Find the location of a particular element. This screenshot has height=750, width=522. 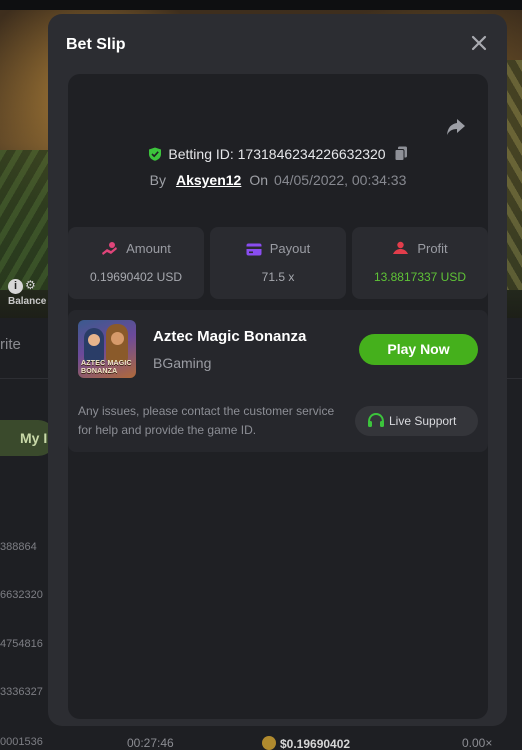

bg-bottom-multiplier: 0.00× is located at coordinates (477, 743).